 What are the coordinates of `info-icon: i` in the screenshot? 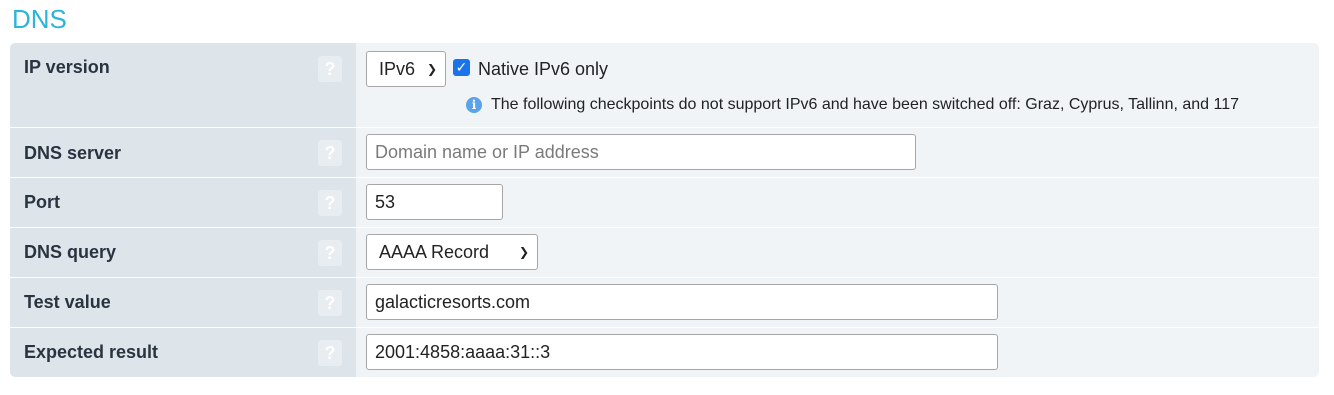 It's located at (474, 105).